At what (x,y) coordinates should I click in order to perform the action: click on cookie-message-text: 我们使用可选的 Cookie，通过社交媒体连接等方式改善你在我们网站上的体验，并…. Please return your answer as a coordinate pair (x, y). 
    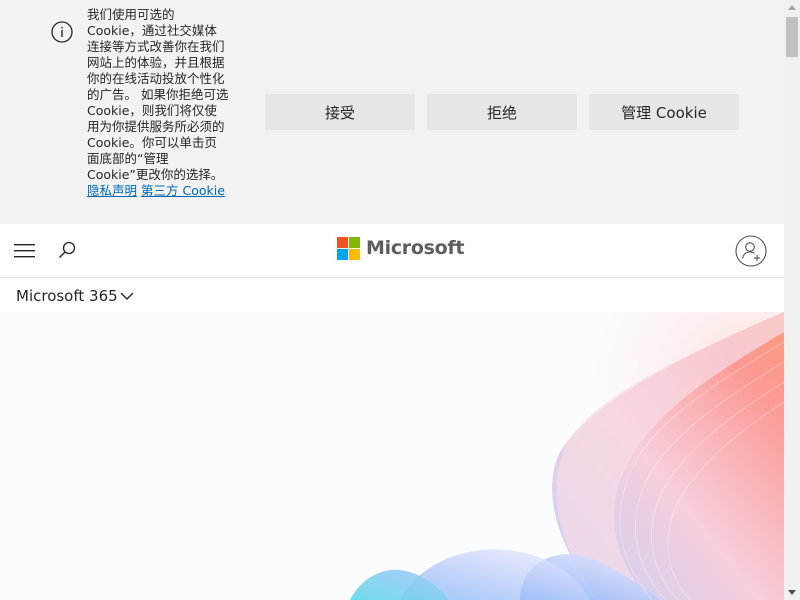
    Looking at the image, I should click on (158, 94).